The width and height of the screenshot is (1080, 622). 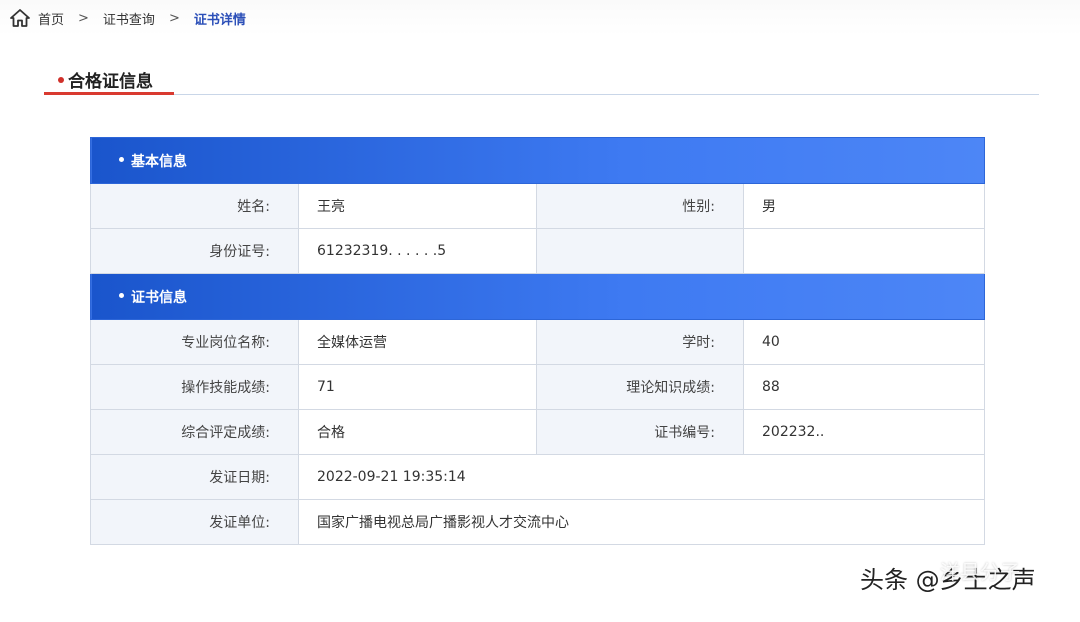 I want to click on cert-info-title: 证书信息, so click(x=159, y=297).